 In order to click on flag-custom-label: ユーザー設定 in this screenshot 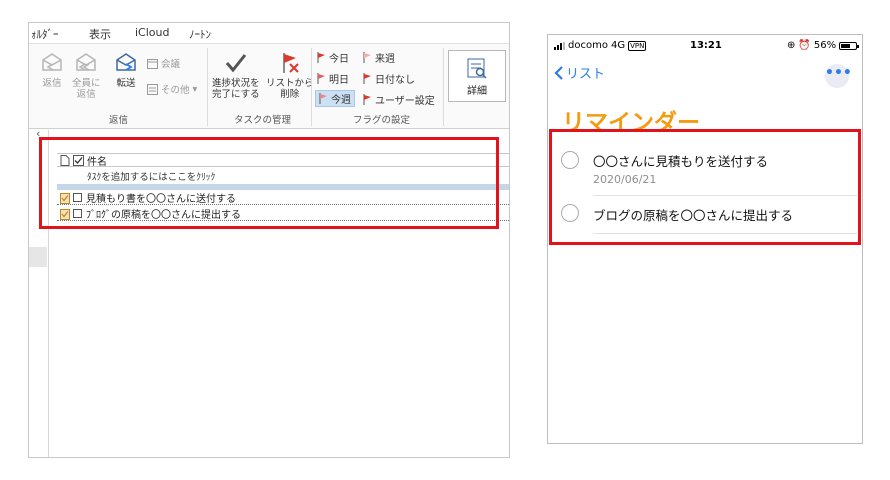, I will do `click(405, 101)`.